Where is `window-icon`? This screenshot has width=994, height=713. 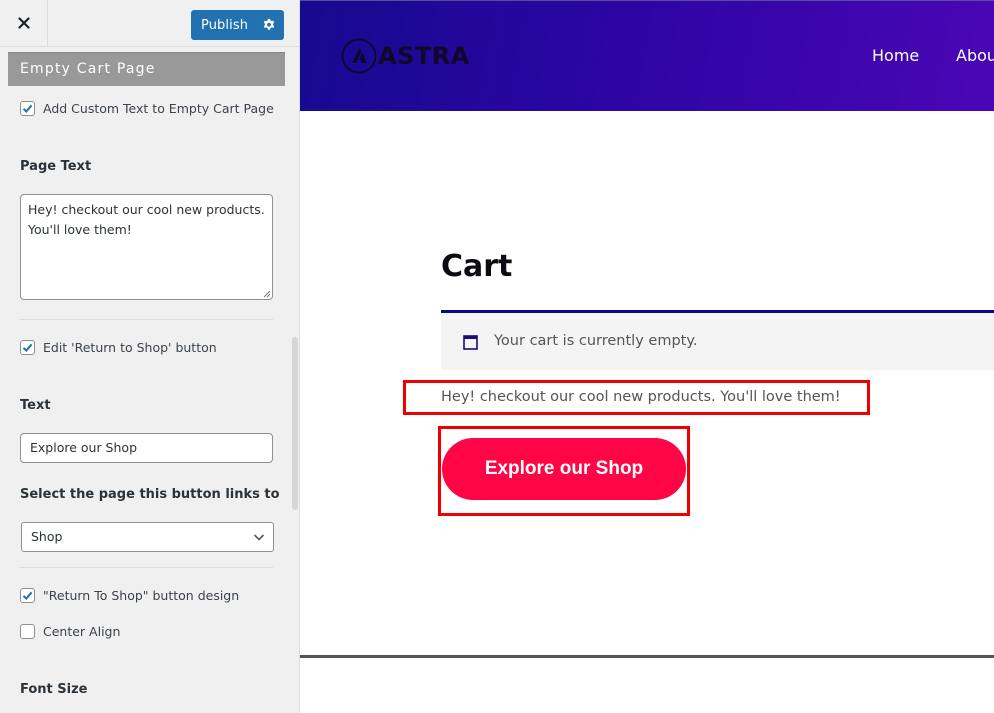 window-icon is located at coordinates (470, 342).